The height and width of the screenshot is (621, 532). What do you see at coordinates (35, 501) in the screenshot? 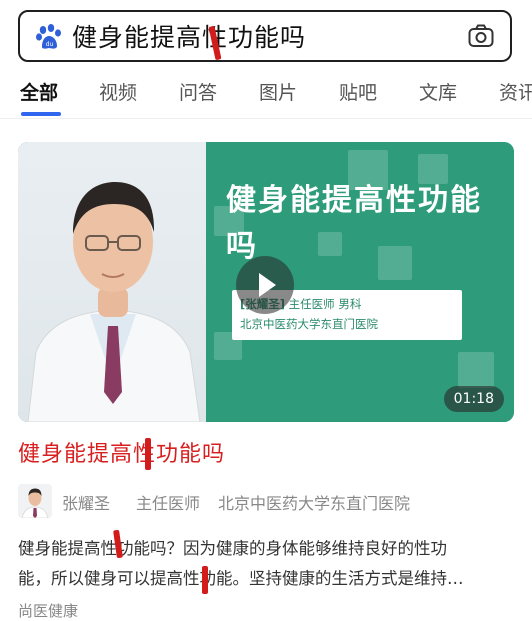
I see `avatar` at bounding box center [35, 501].